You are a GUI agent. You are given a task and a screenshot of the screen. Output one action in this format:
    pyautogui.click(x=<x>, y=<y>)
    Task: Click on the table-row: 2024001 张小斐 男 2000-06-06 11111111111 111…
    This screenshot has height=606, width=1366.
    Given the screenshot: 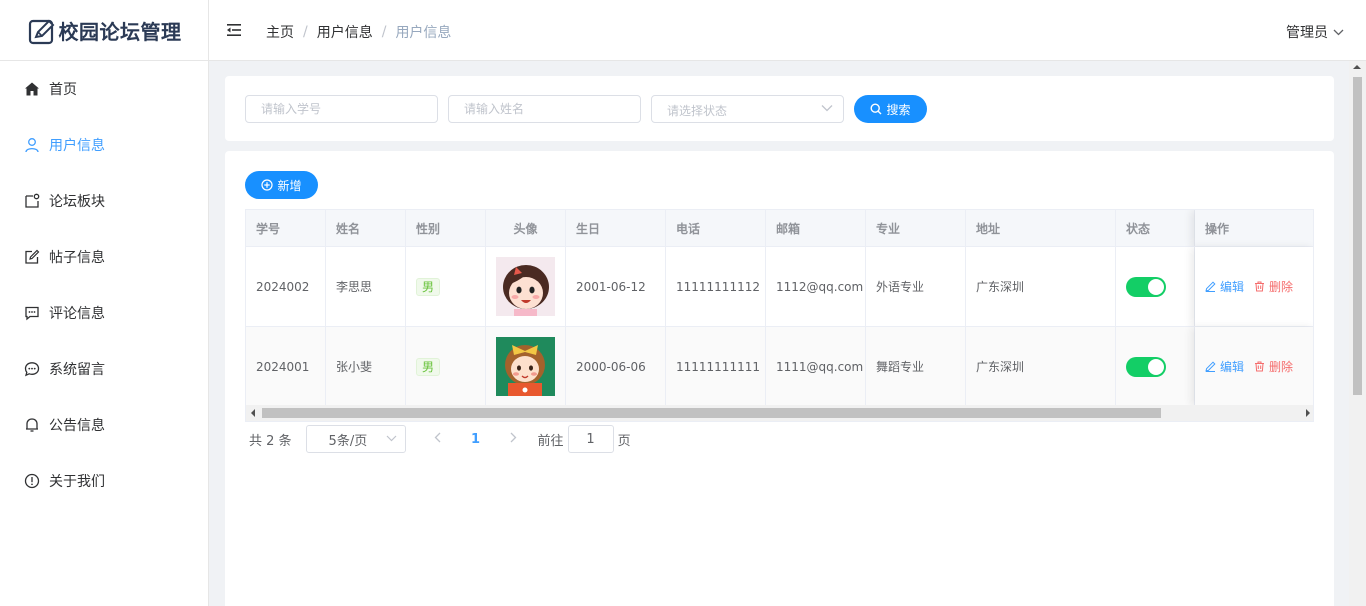 What is the action you would take?
    pyautogui.click(x=779, y=366)
    